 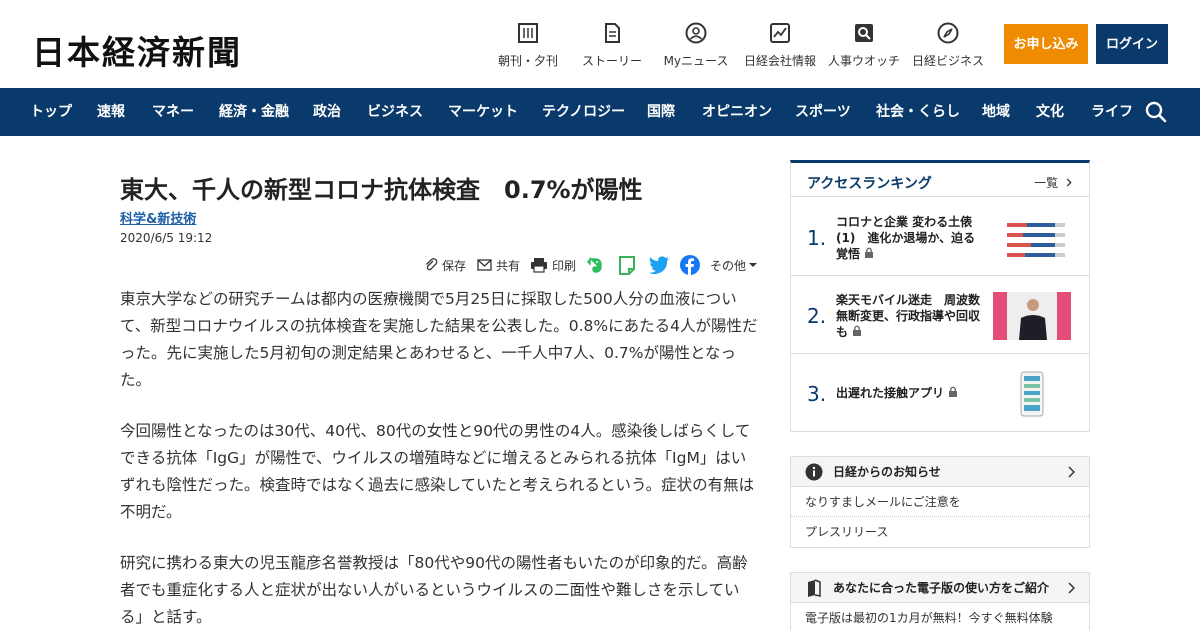 I want to click on printer-icon, so click(x=539, y=265).